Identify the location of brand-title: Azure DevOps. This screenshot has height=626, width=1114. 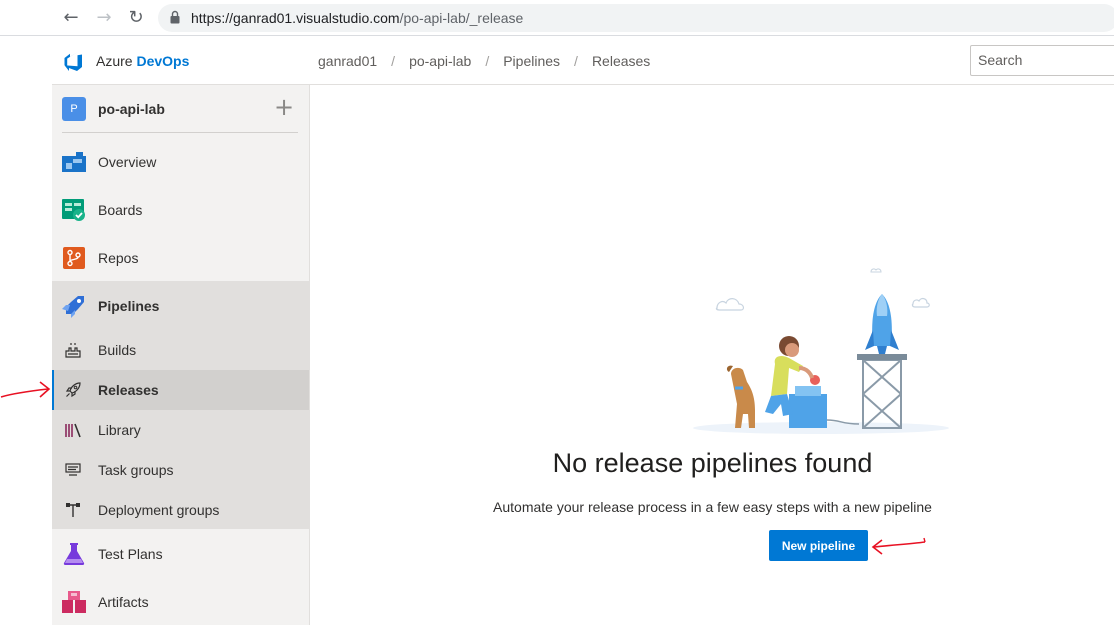
(142, 61).